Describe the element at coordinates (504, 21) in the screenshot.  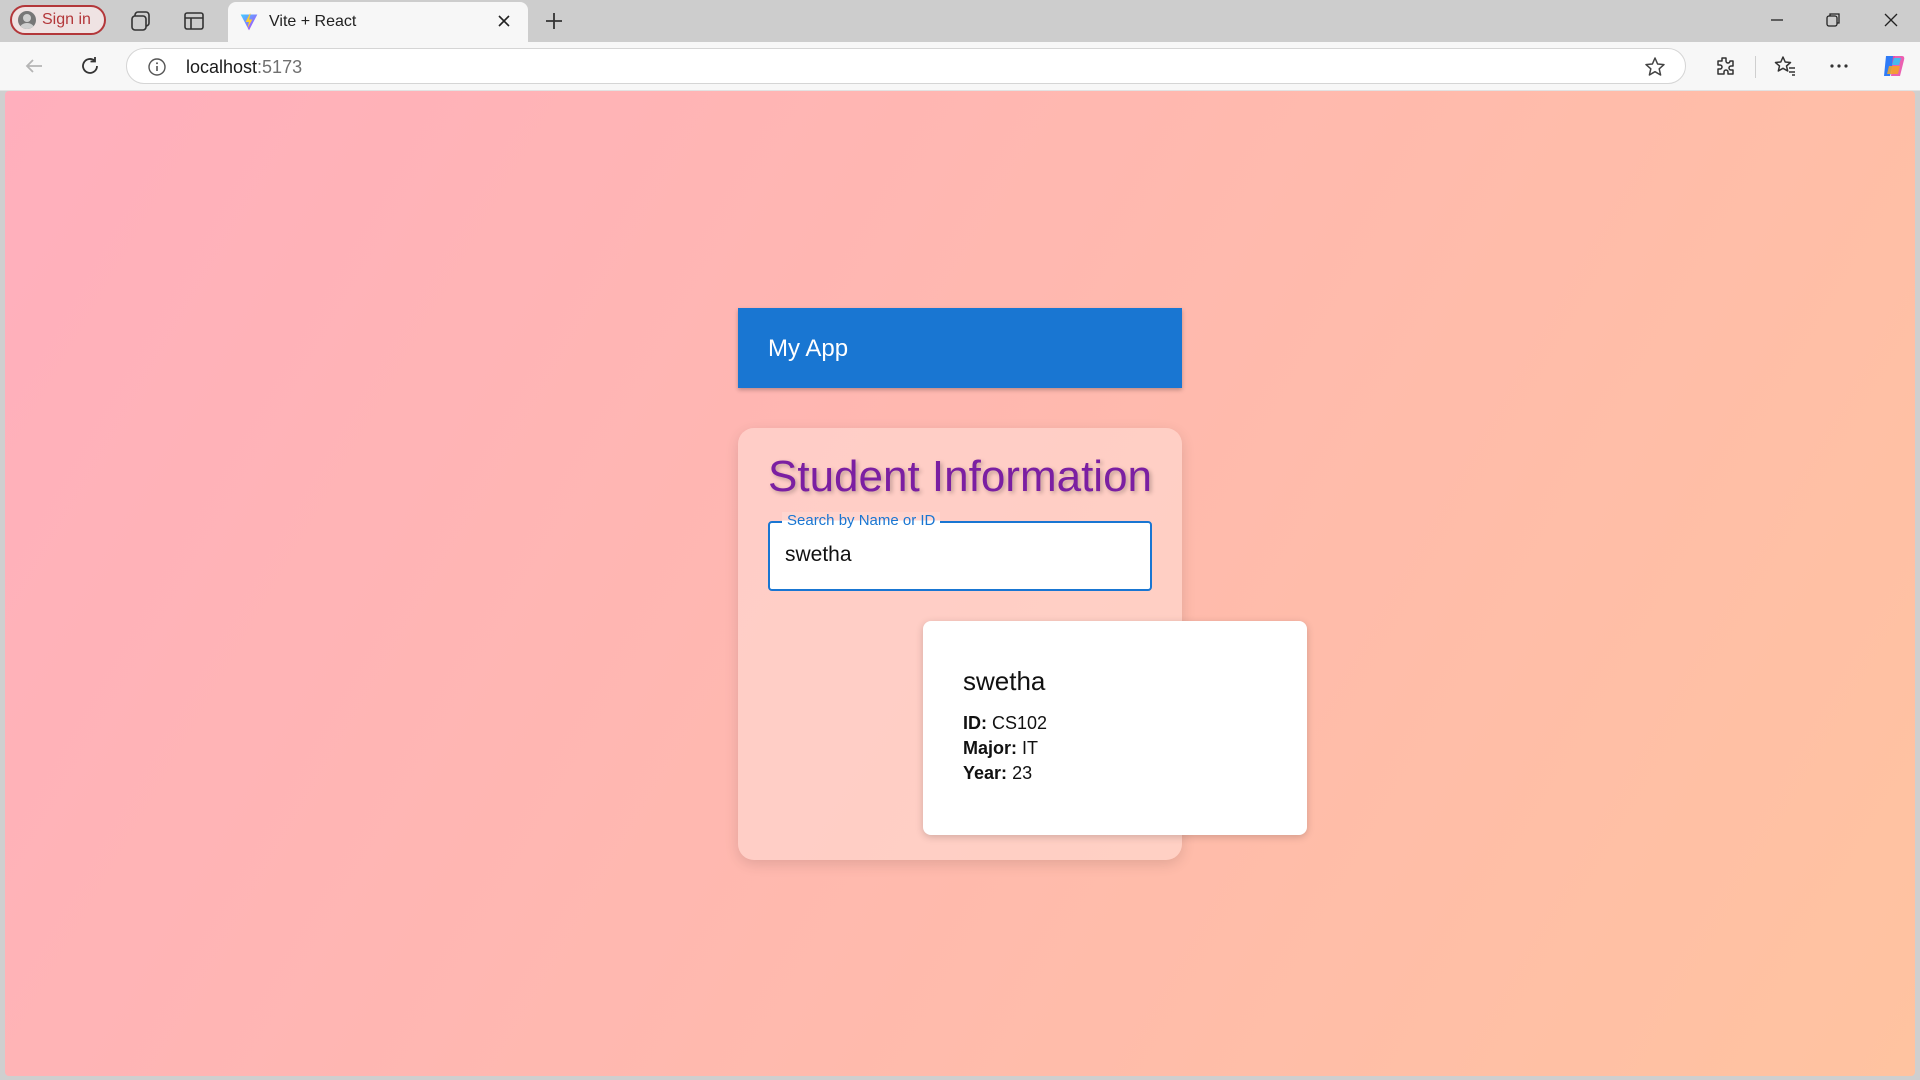
I see `close-icon` at that location.